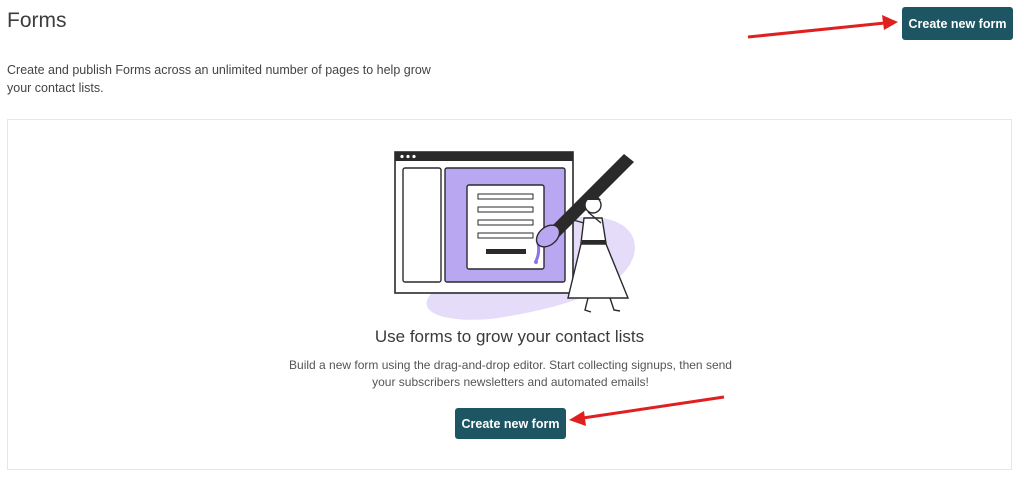  I want to click on form-builder-illustration, so click(514, 235).